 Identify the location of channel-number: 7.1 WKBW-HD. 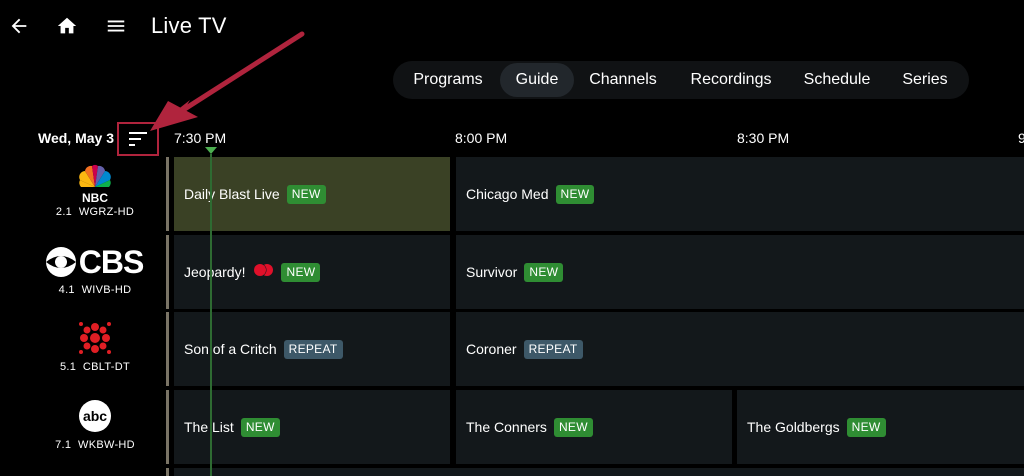
(95, 445).